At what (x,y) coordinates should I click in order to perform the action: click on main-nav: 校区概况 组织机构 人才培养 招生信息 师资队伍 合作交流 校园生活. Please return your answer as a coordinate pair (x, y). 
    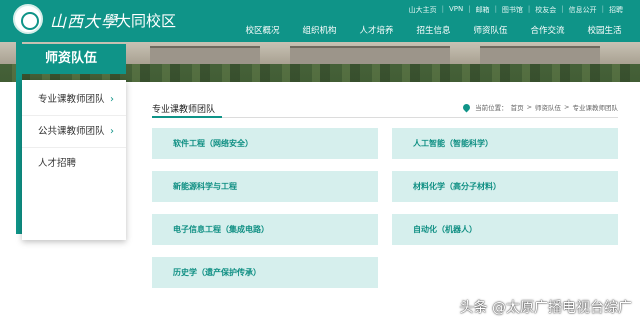
    Looking at the image, I should click on (433, 30).